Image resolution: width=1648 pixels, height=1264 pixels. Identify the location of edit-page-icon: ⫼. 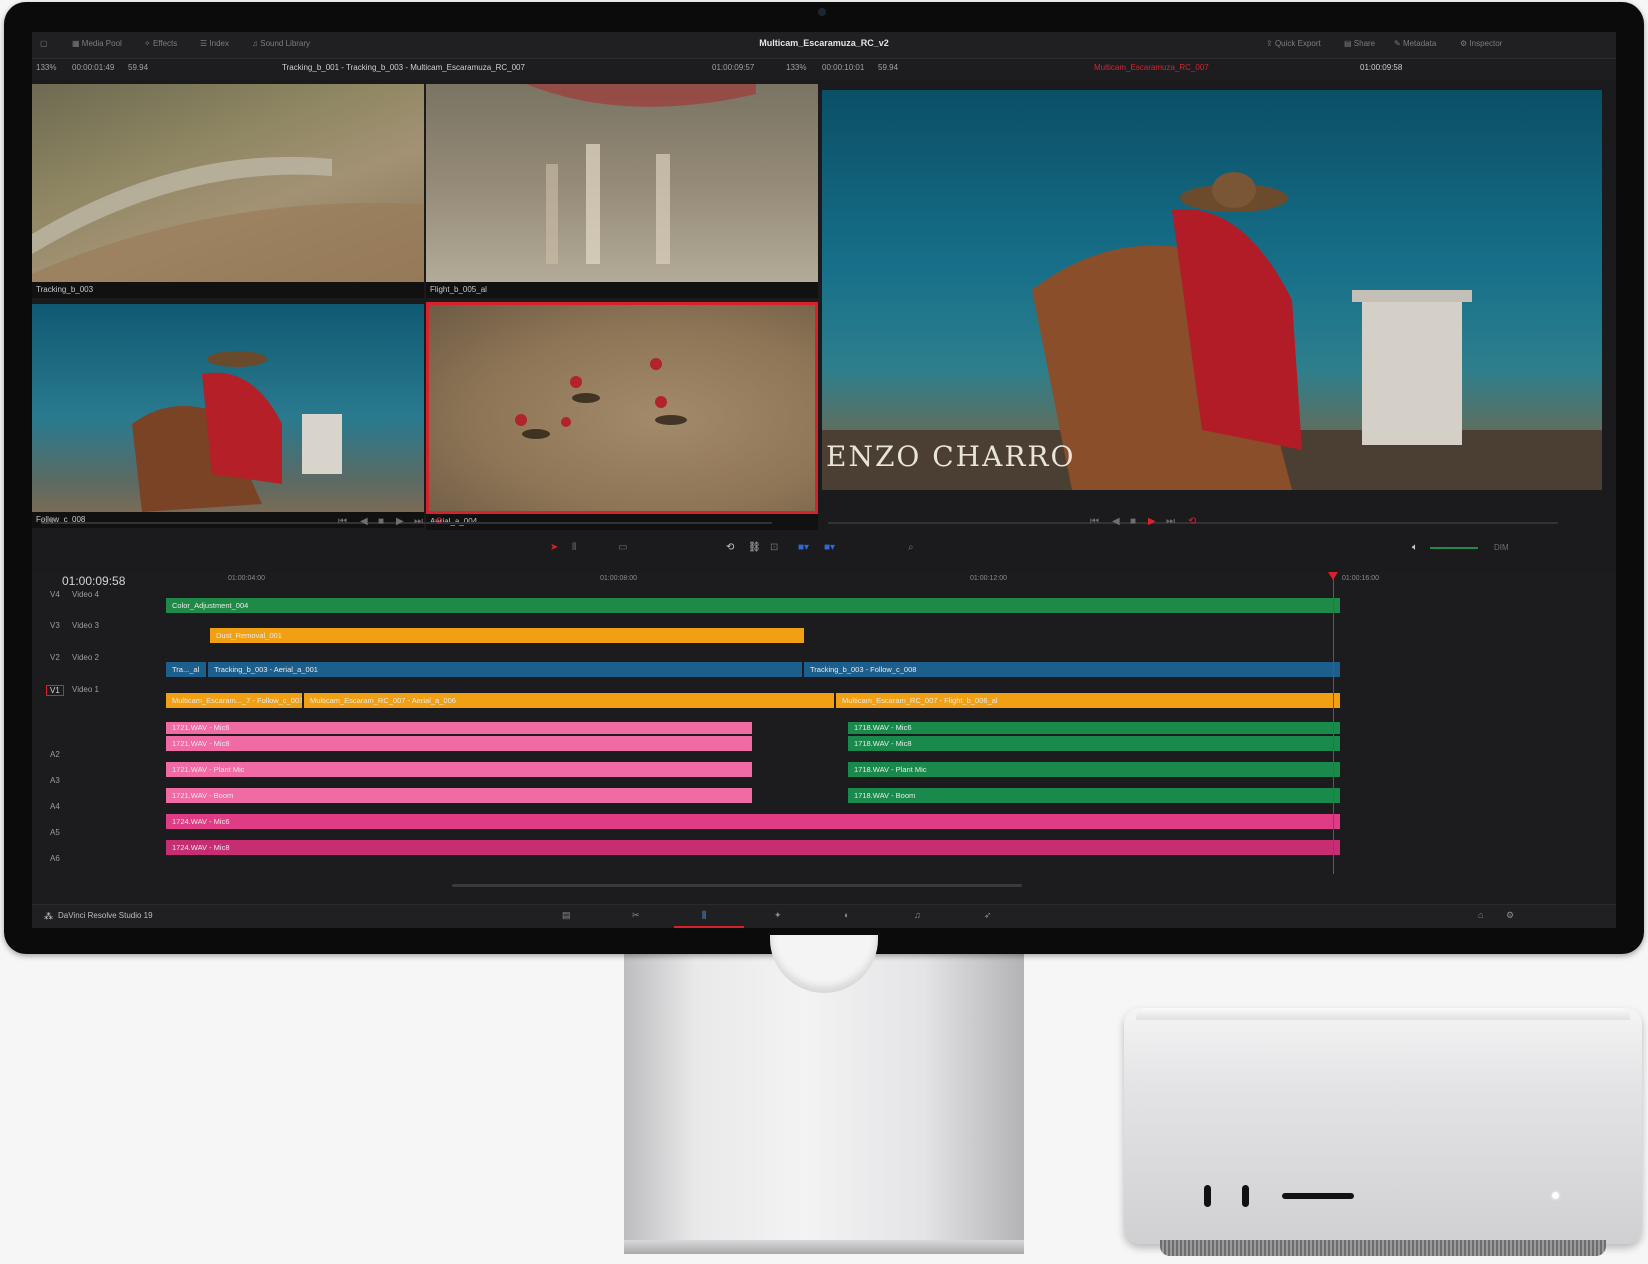
(704, 915).